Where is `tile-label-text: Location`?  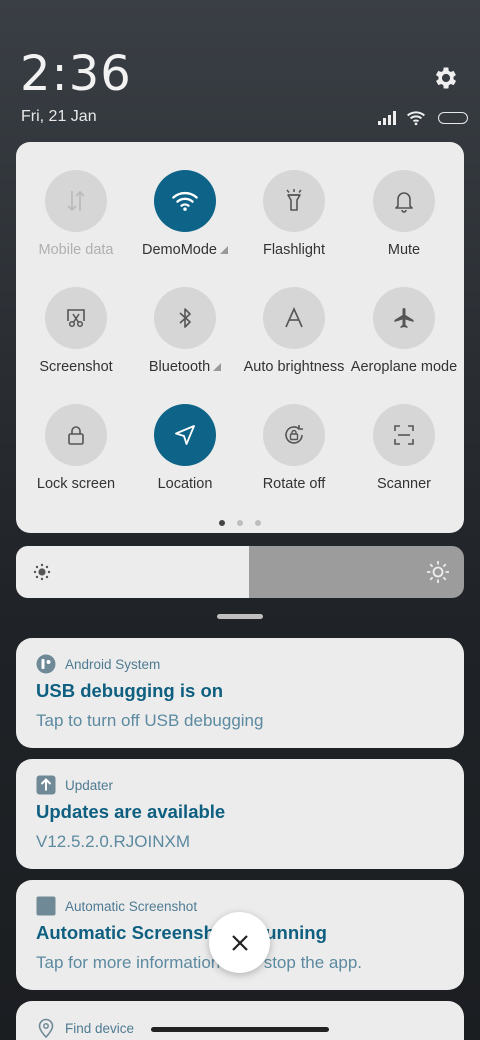
tile-label-text: Location is located at coordinates (185, 484).